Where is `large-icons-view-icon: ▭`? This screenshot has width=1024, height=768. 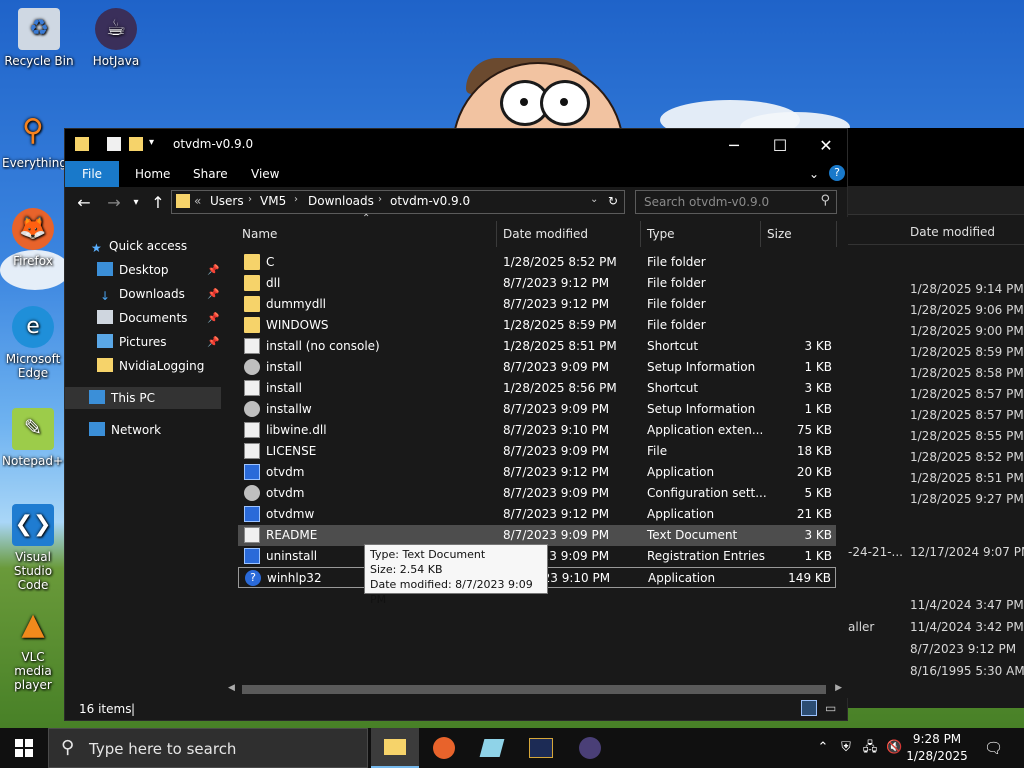 large-icons-view-icon: ▭ is located at coordinates (833, 708).